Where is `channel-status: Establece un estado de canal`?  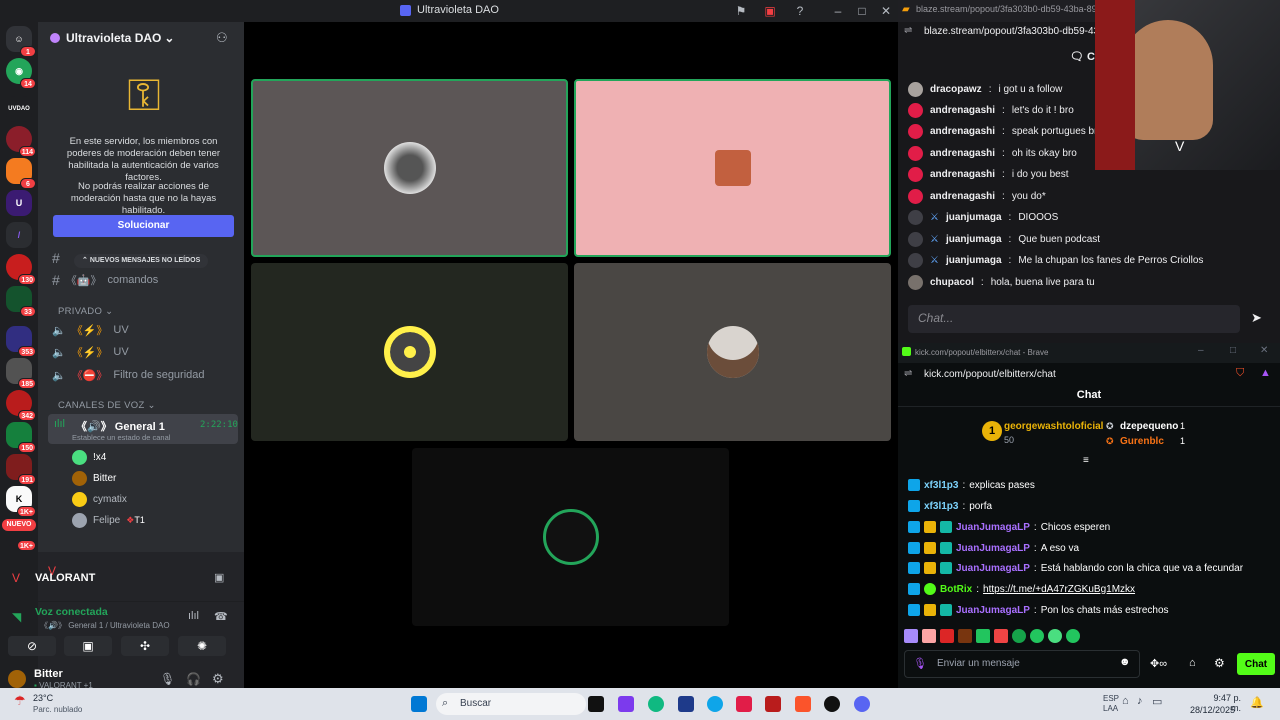
channel-status: Establece un estado de canal is located at coordinates (121, 437).